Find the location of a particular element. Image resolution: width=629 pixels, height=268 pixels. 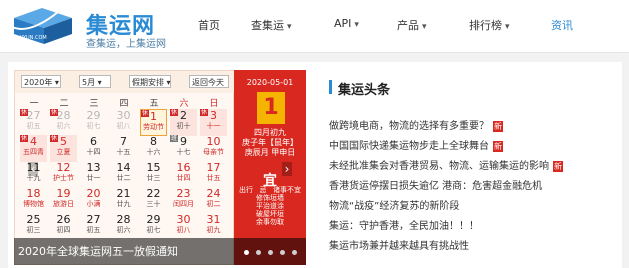

calendar-day: 15 廿三 is located at coordinates (153, 174).